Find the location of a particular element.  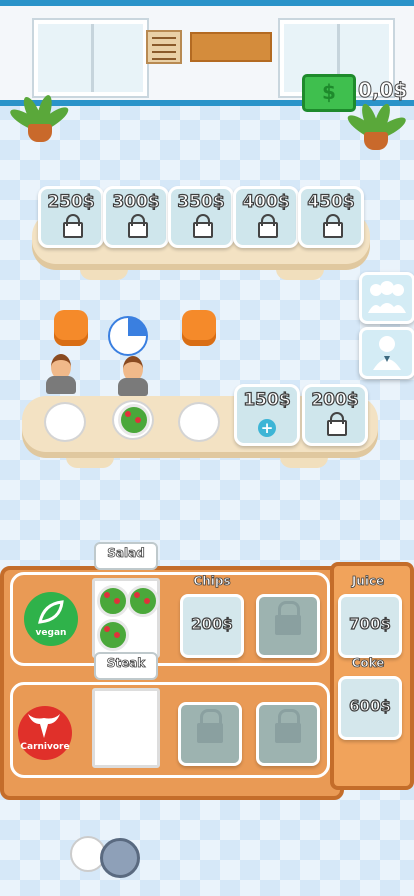

juice-upgrade-slot: 700$ is located at coordinates (370, 626).